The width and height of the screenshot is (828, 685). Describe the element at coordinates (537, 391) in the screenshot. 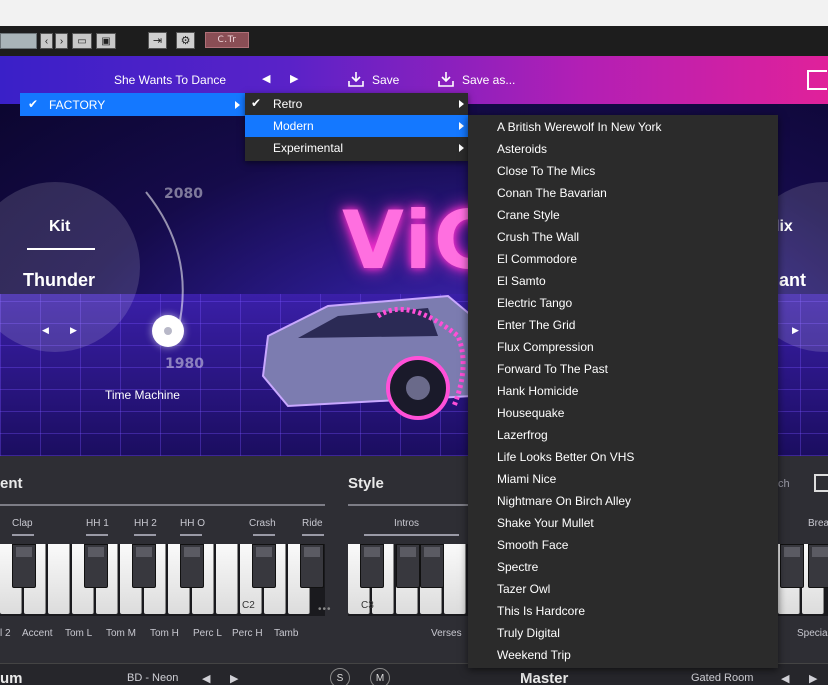

I see `preset-item: Hank Homicide` at that location.